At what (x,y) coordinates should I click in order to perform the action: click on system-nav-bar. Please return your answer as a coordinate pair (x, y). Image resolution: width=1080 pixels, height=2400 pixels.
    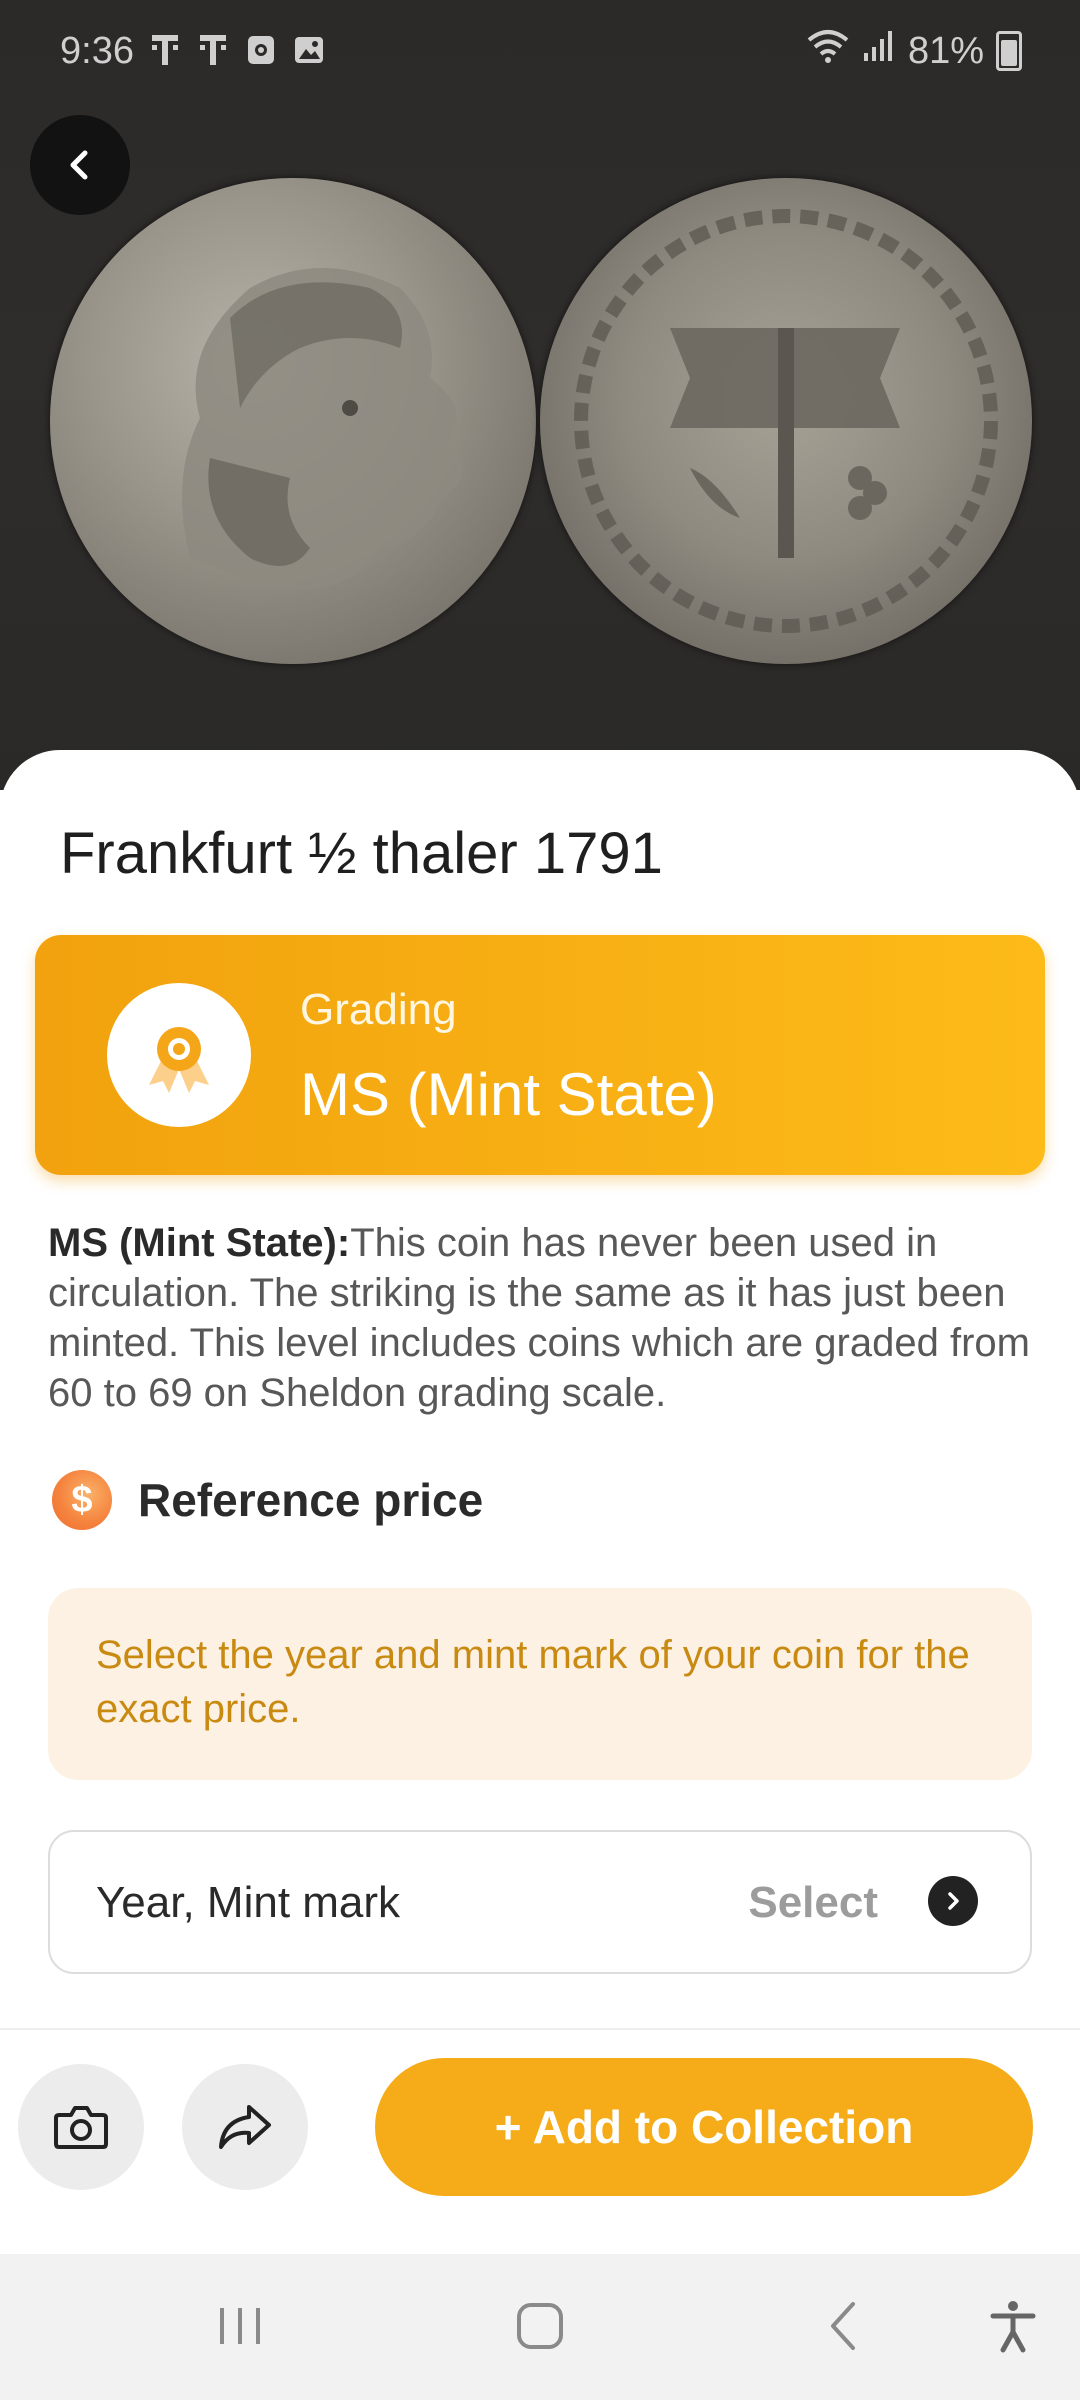
    Looking at the image, I should click on (540, 2327).